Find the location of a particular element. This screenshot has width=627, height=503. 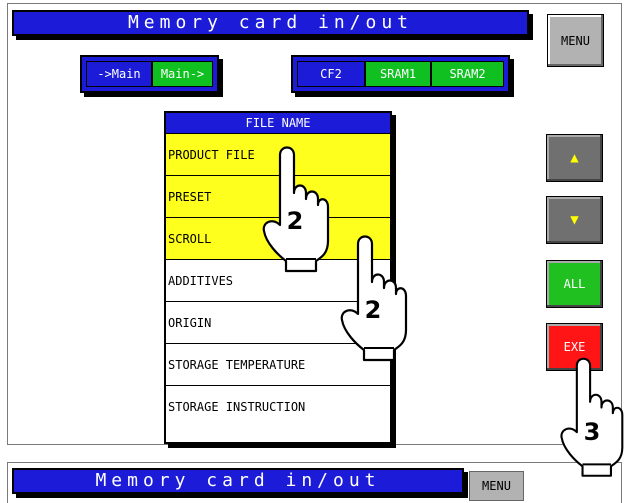

sram1-button: SRAM1 is located at coordinates (398, 74).